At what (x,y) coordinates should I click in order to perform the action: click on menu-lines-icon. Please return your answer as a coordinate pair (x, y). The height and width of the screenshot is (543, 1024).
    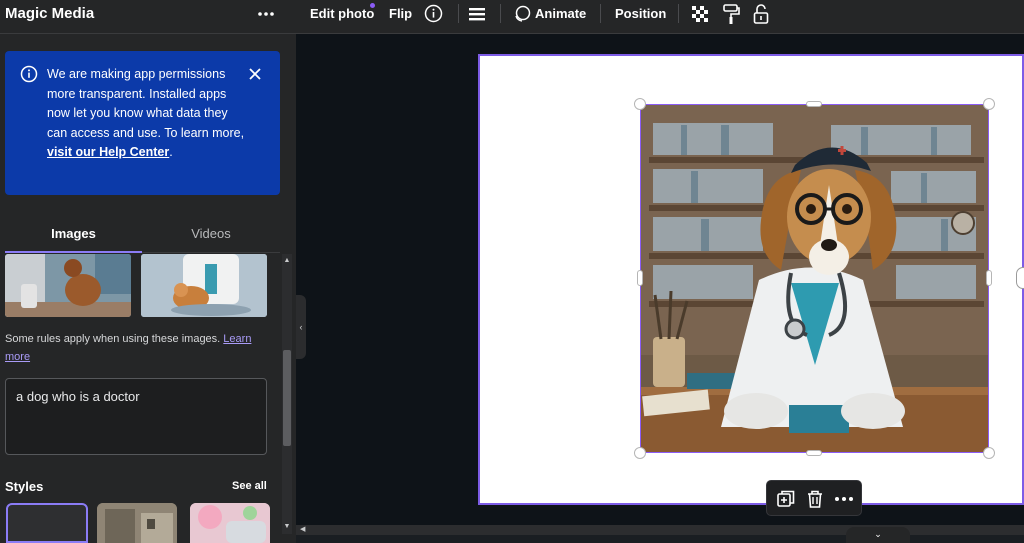
    Looking at the image, I should click on (477, 14).